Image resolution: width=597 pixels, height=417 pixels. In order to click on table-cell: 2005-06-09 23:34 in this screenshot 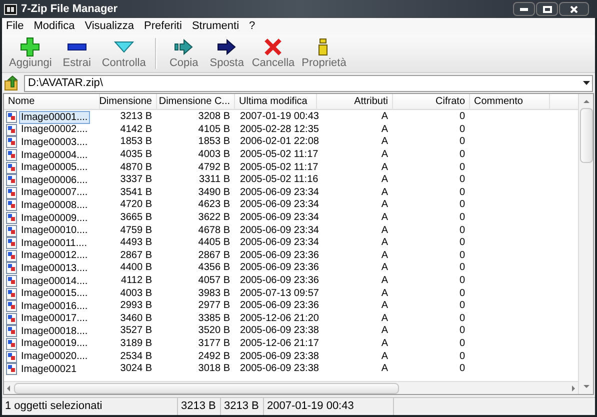, I will do `click(279, 204)`.